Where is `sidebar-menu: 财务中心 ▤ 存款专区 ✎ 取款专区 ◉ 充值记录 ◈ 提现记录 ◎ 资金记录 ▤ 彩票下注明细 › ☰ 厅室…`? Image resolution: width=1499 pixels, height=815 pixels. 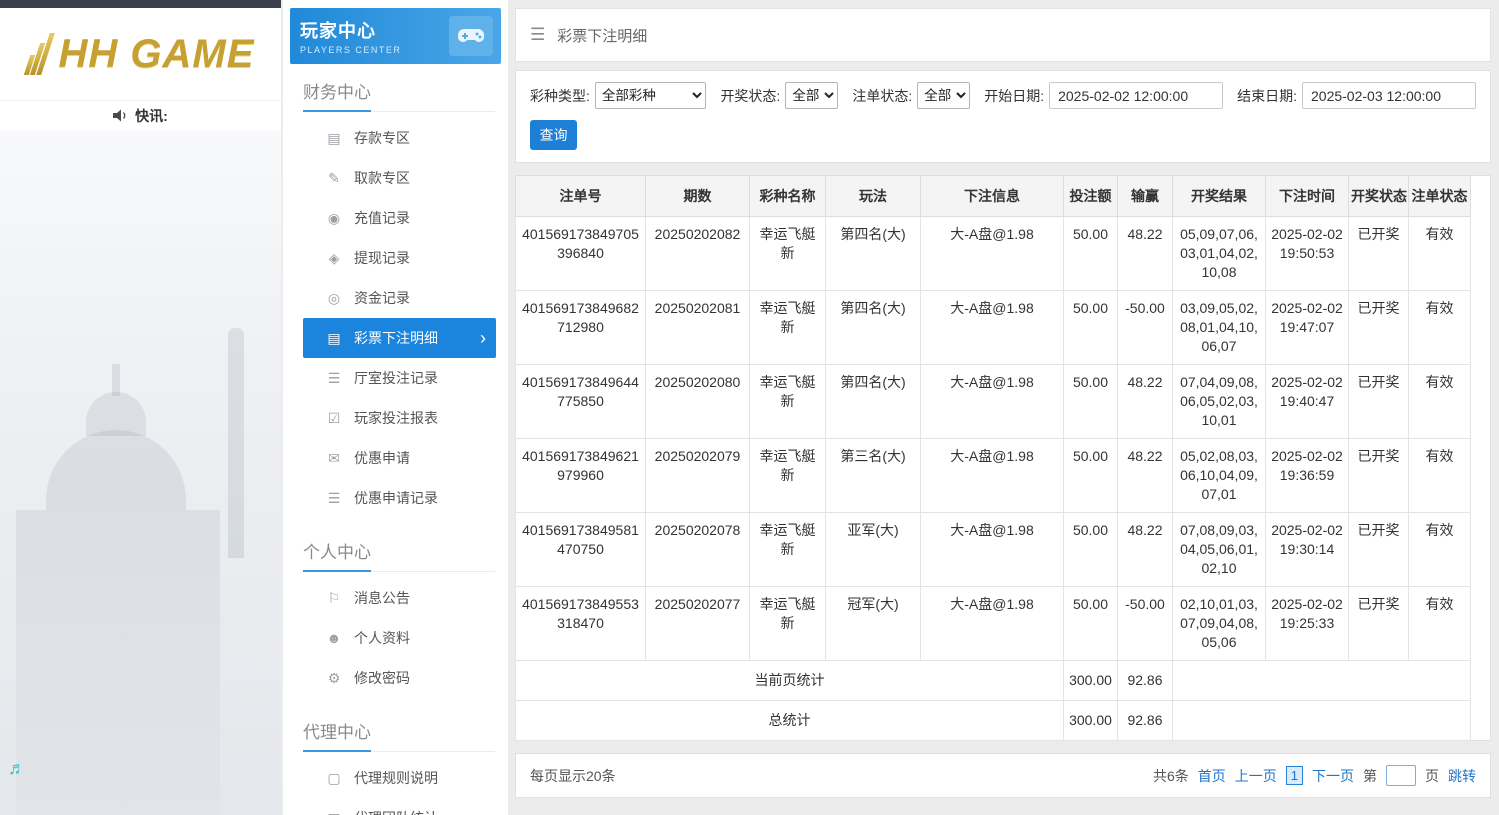
sidebar-menu: 财务中心 ▤ 存款专区 ✎ 取款专区 ◉ 充值记录 ◈ 提现记录 ◎ 资金记录 ▤ 彩票下注明细 › ☰ 厅室… is located at coordinates (395, 439).